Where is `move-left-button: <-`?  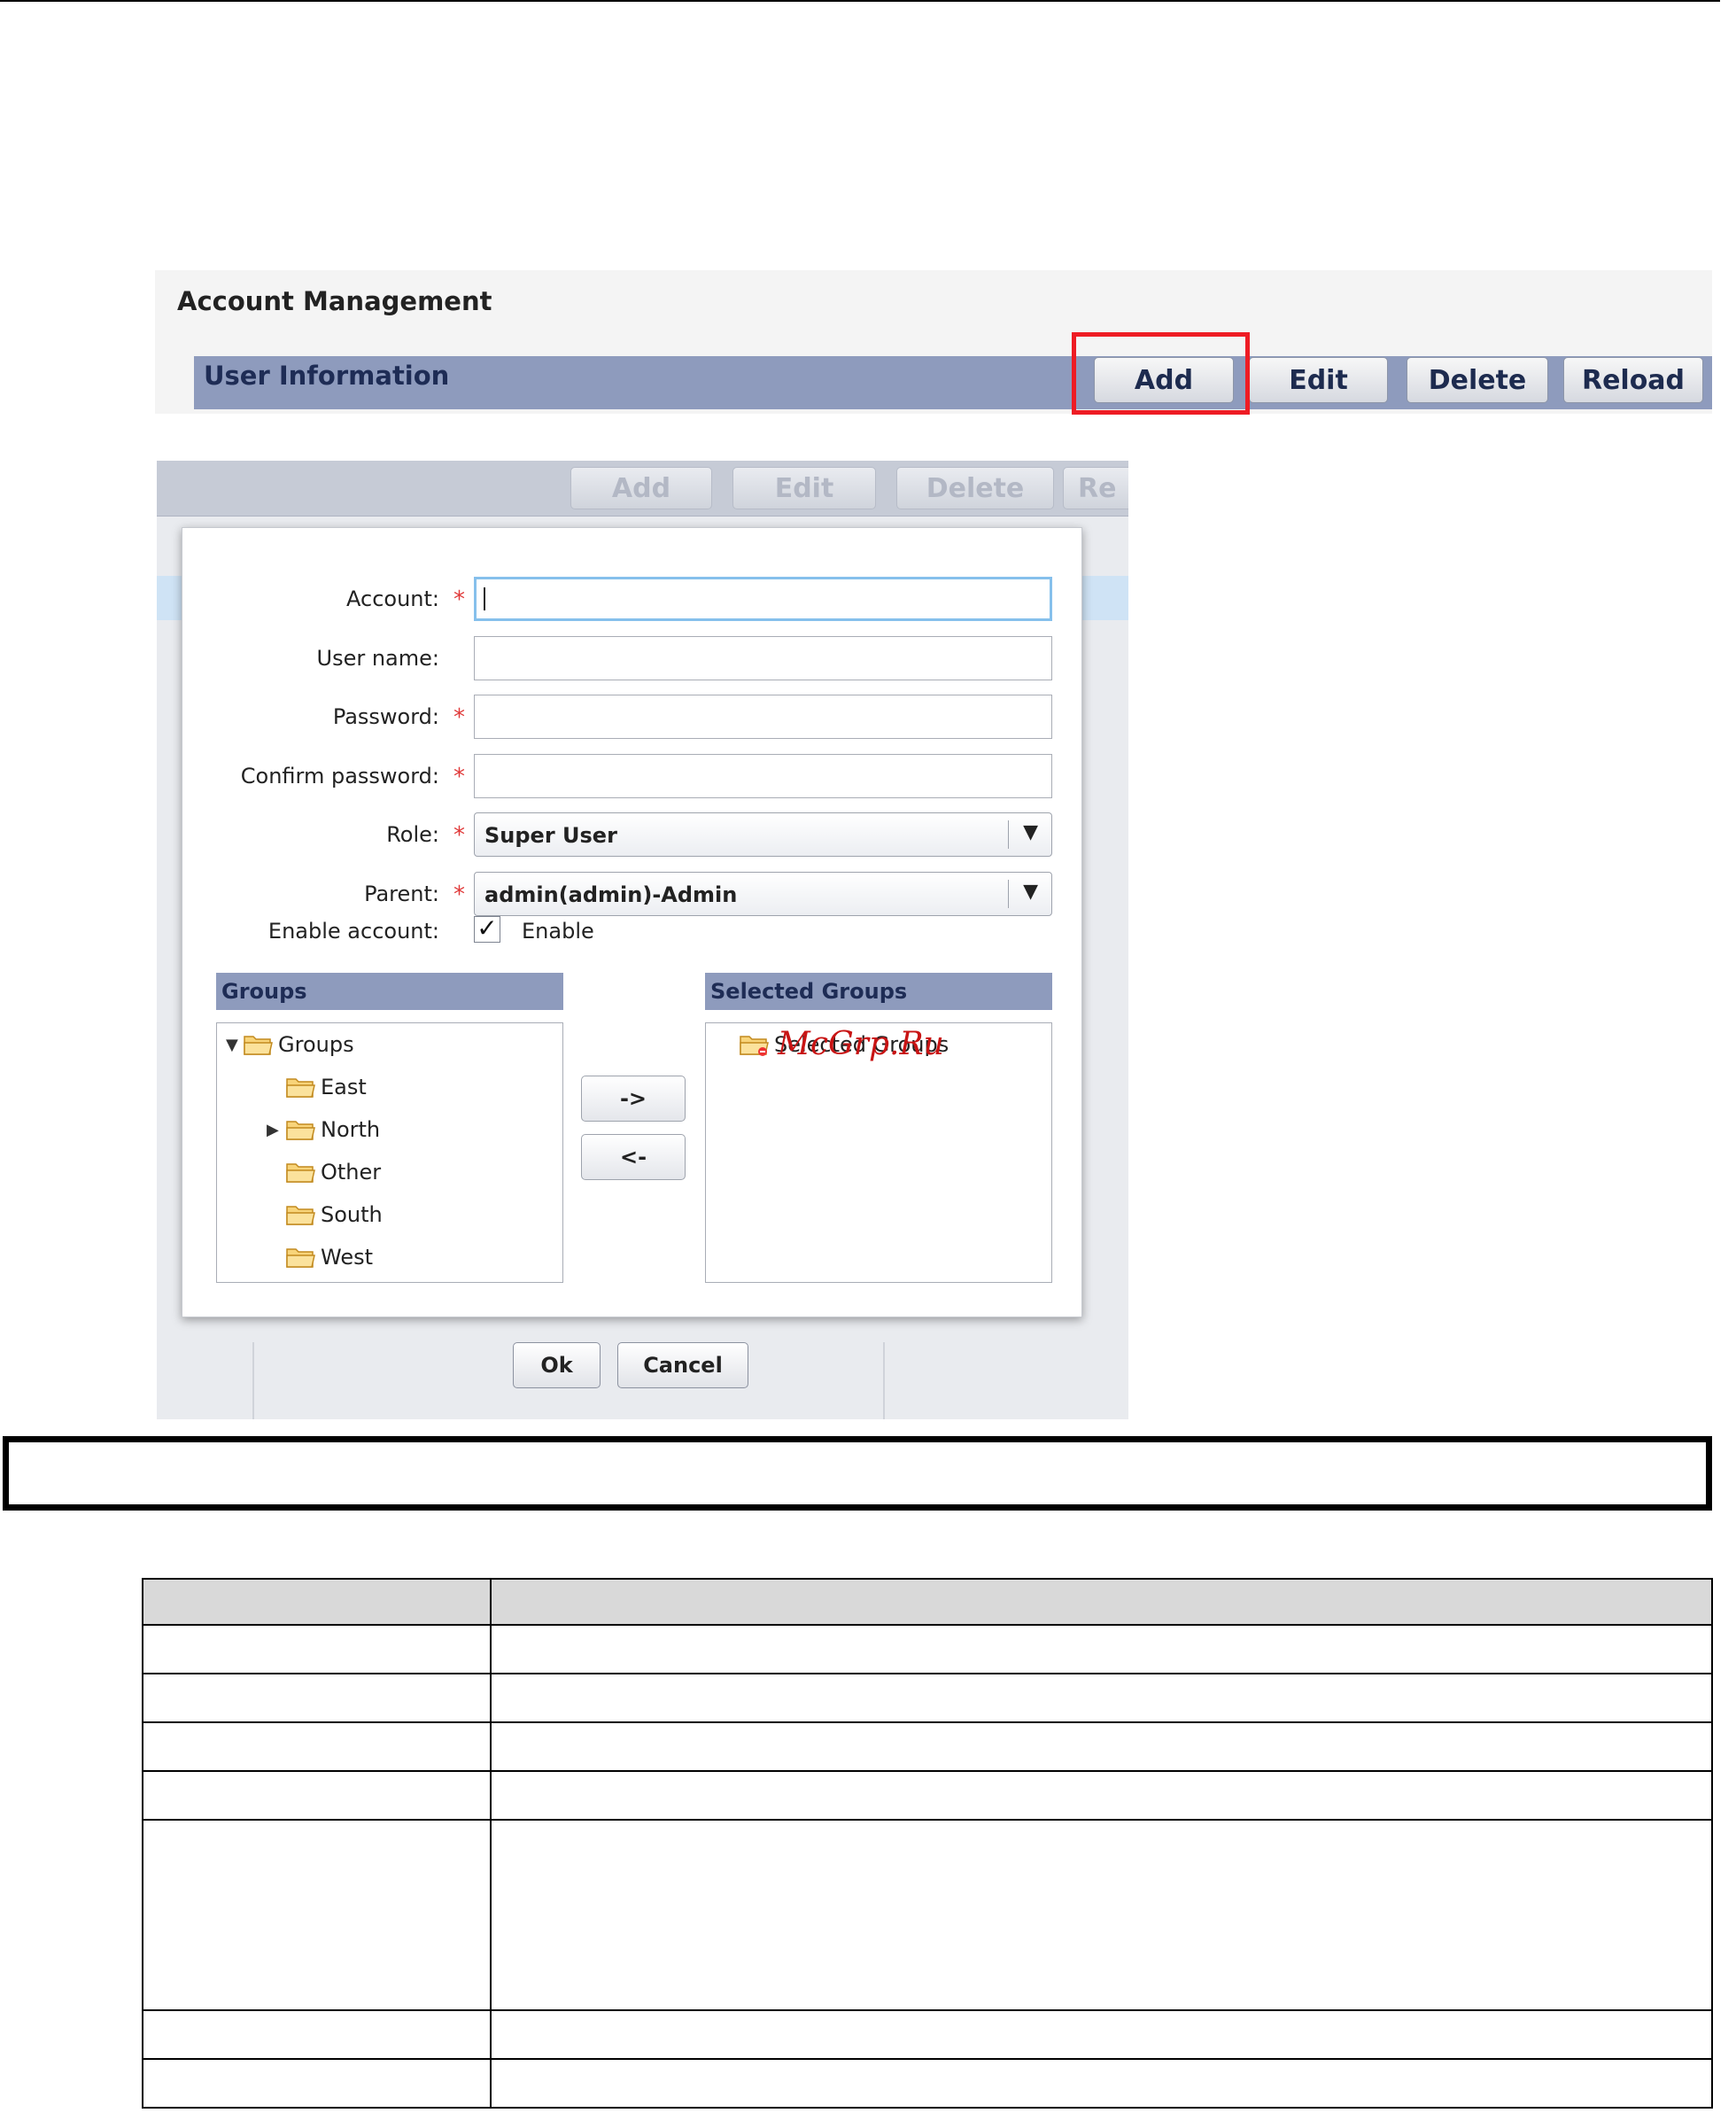
move-left-button: <- is located at coordinates (634, 1157).